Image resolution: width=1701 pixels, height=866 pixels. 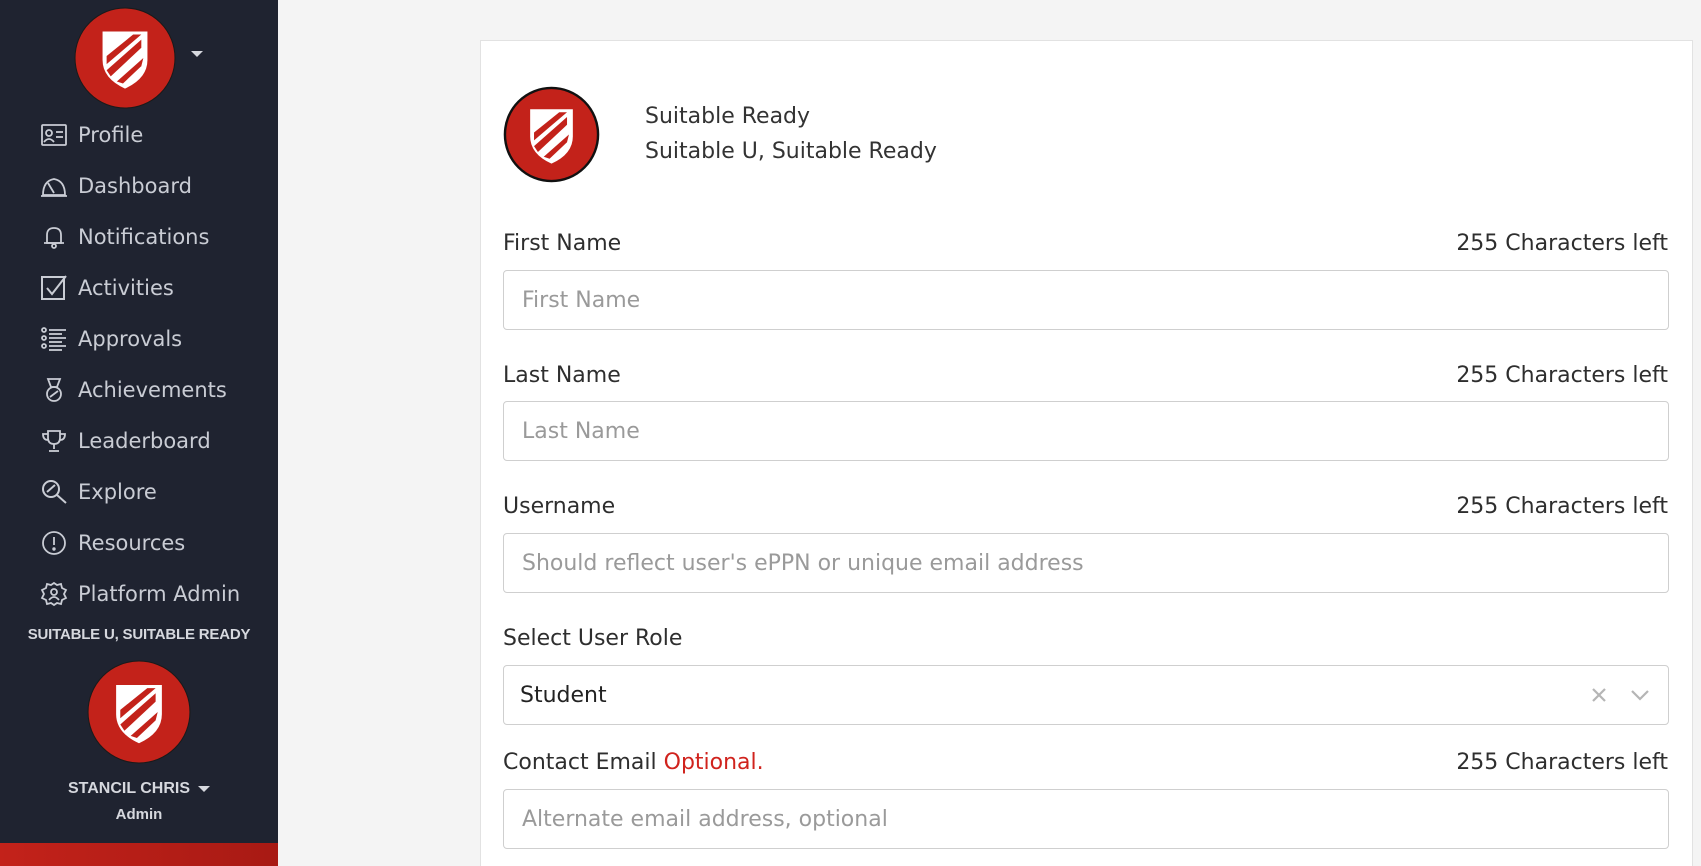 What do you see at coordinates (54, 594) in the screenshot?
I see `gear-person-icon` at bounding box center [54, 594].